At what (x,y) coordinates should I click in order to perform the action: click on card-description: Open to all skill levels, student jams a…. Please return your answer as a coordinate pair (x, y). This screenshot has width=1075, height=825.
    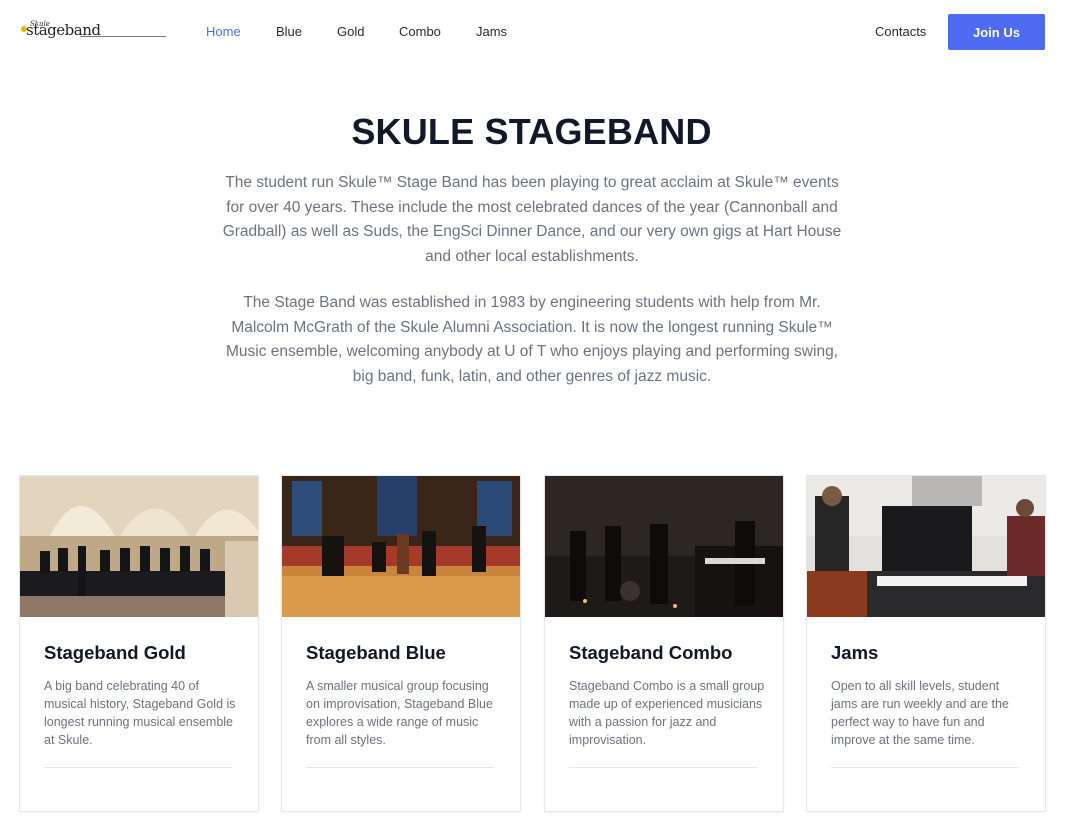
    Looking at the image, I should click on (920, 713).